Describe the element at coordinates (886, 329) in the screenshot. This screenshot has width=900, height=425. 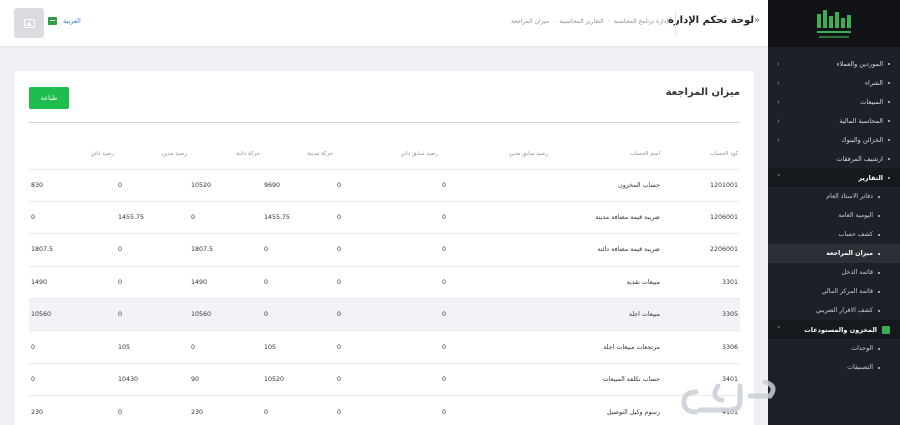
I see `warehouse-icon` at that location.